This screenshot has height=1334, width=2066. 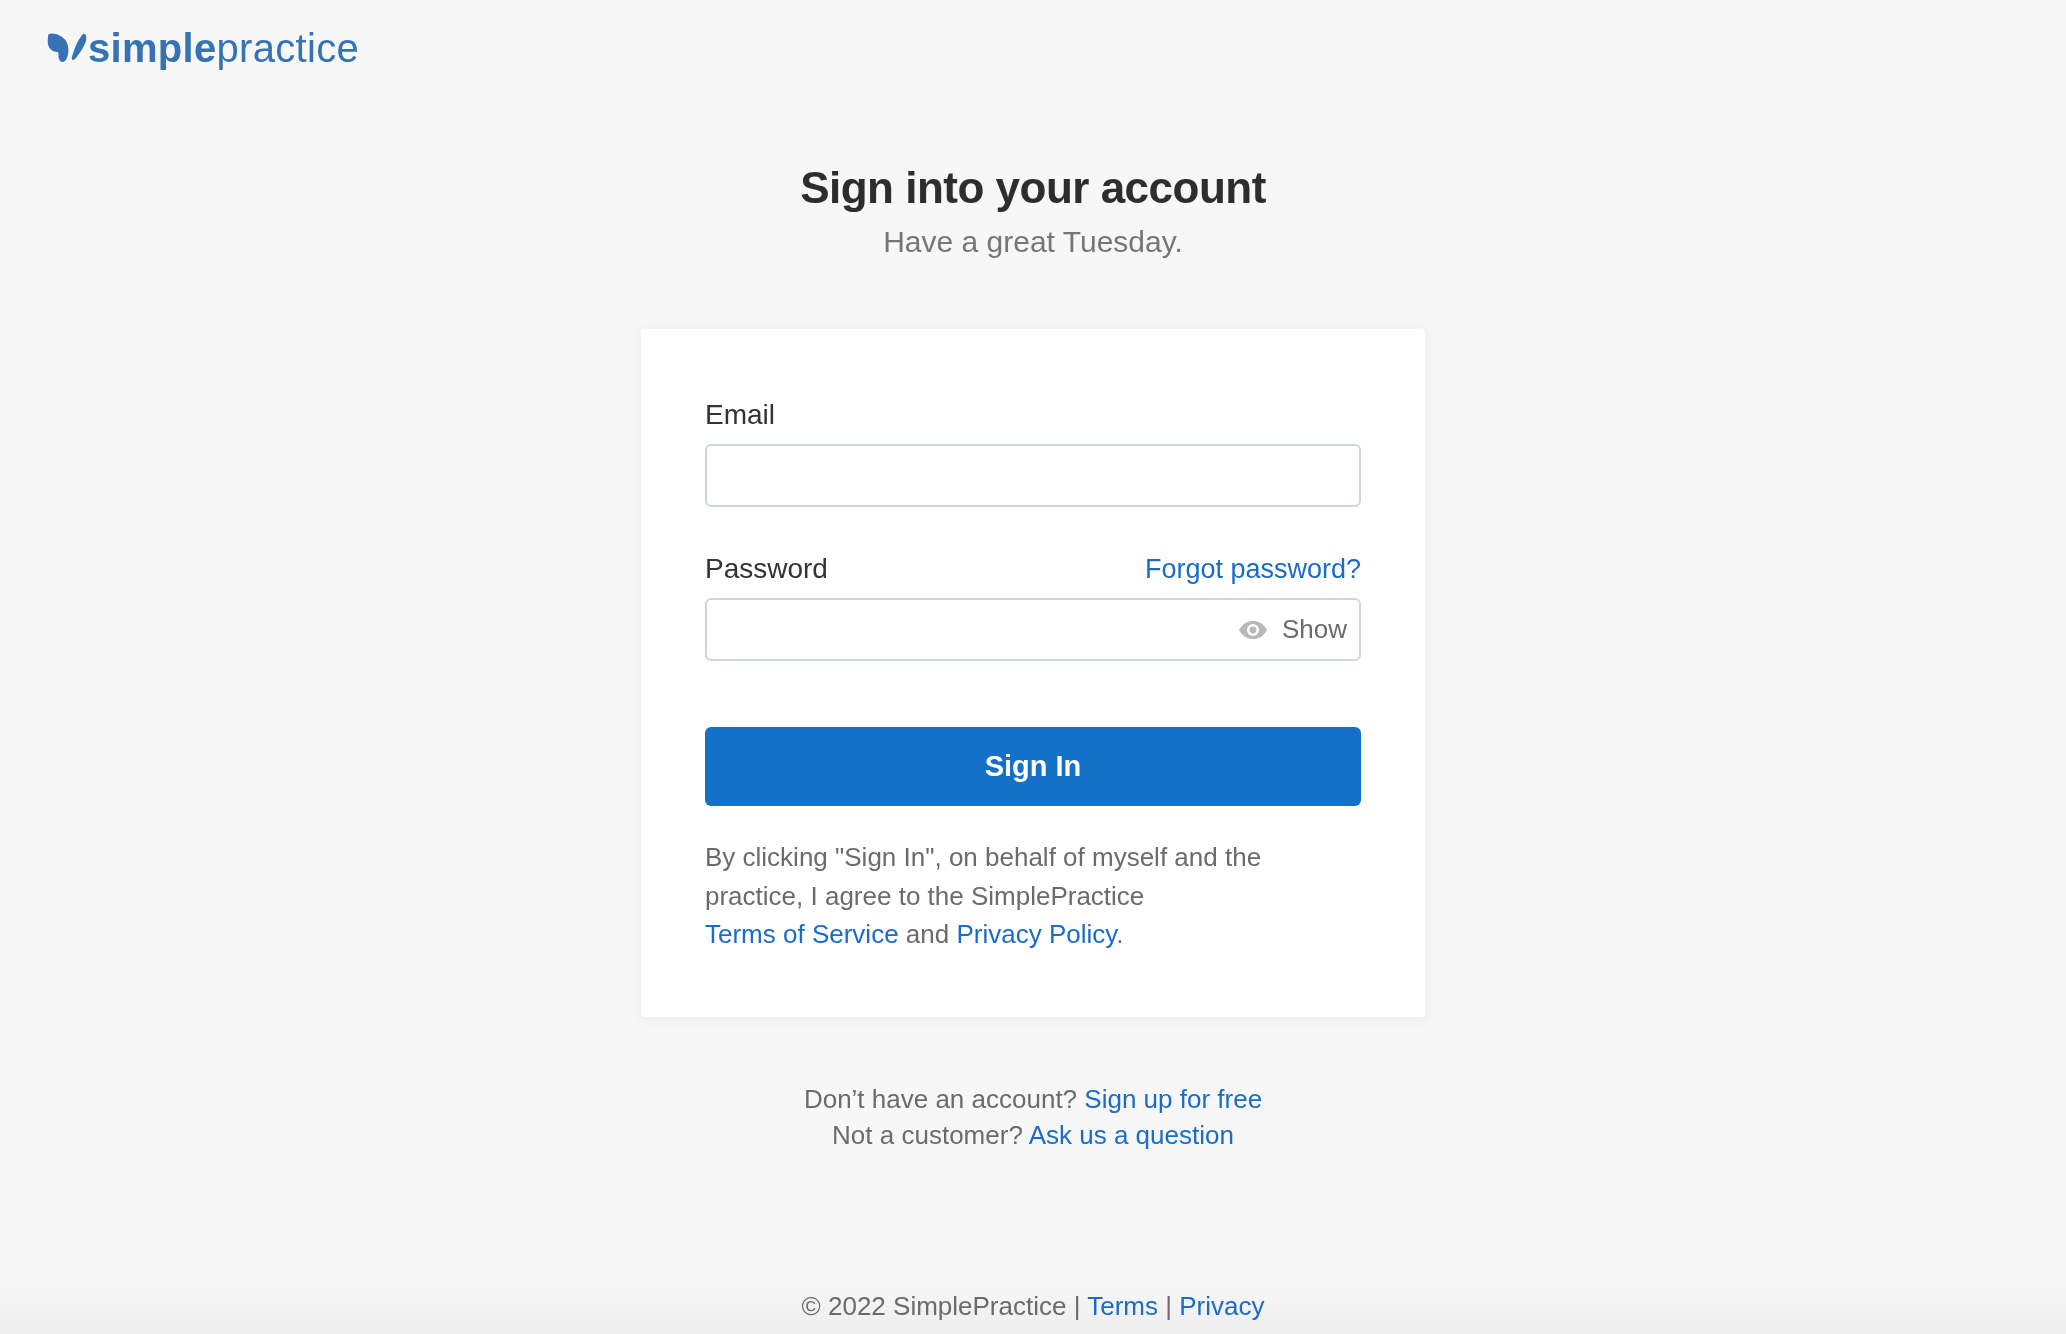 I want to click on footer-copyright: © 2022 SimplePractice | Terms | Privacy, so click(x=1033, y=1306).